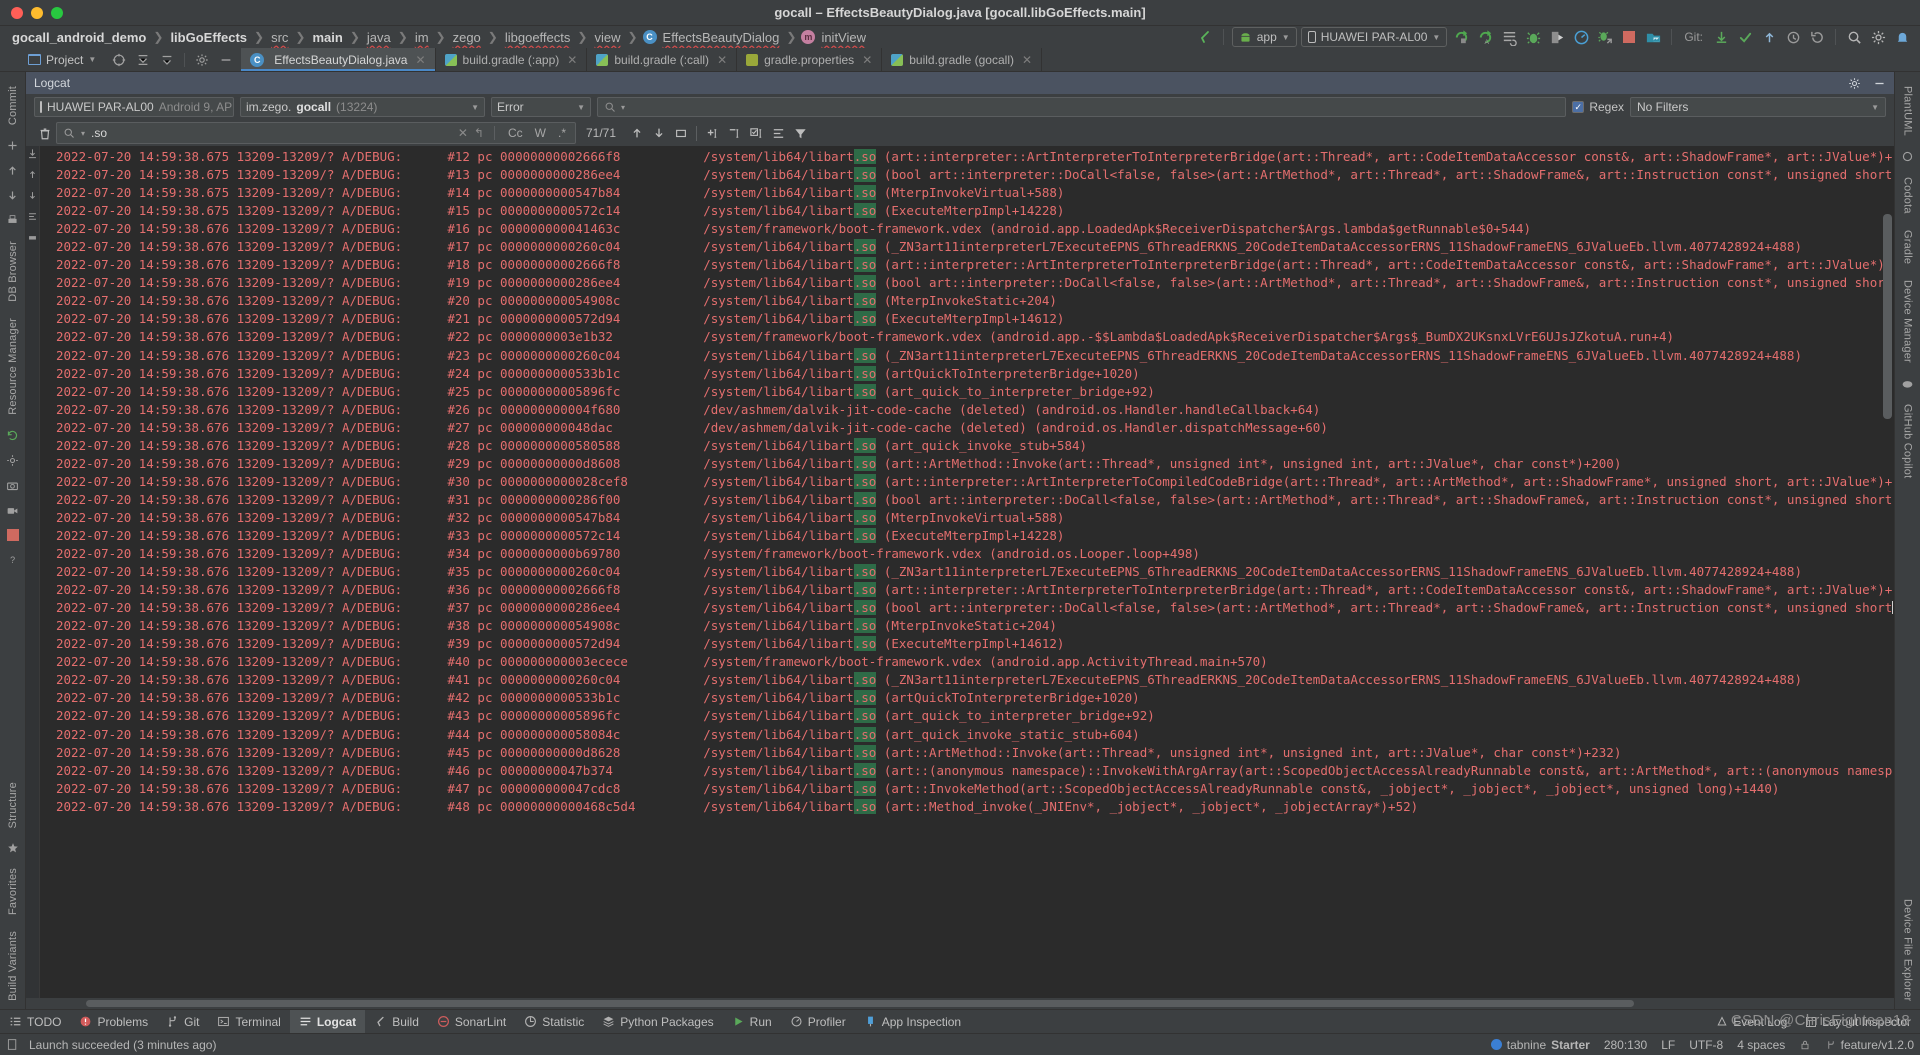 Image resolution: width=1920 pixels, height=1055 pixels. What do you see at coordinates (1578, 107) in the screenshot?
I see `regex-checkbox: ✓` at bounding box center [1578, 107].